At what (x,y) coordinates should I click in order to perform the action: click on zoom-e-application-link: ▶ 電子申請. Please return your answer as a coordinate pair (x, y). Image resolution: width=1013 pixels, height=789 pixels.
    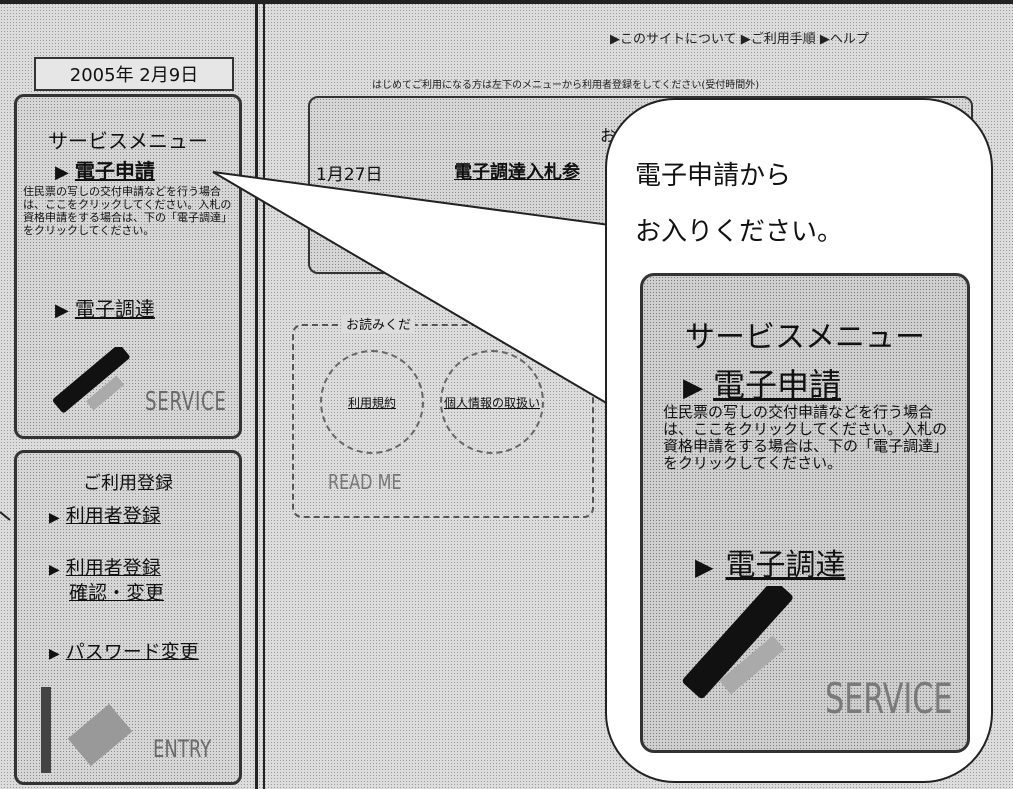
    Looking at the image, I should click on (762, 383).